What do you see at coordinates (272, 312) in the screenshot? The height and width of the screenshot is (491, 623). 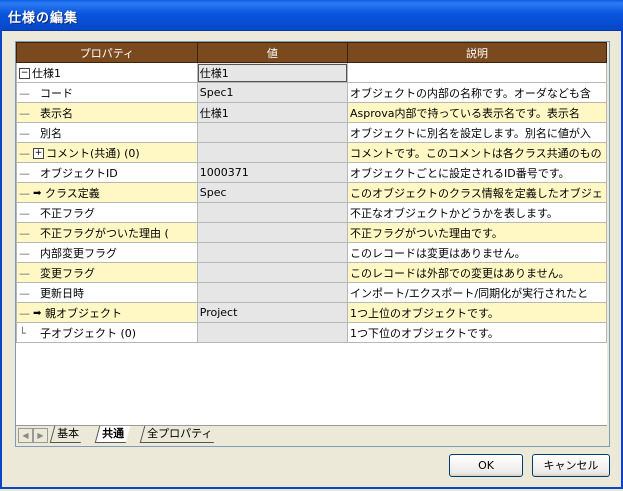 I see `value-cell: Project` at bounding box center [272, 312].